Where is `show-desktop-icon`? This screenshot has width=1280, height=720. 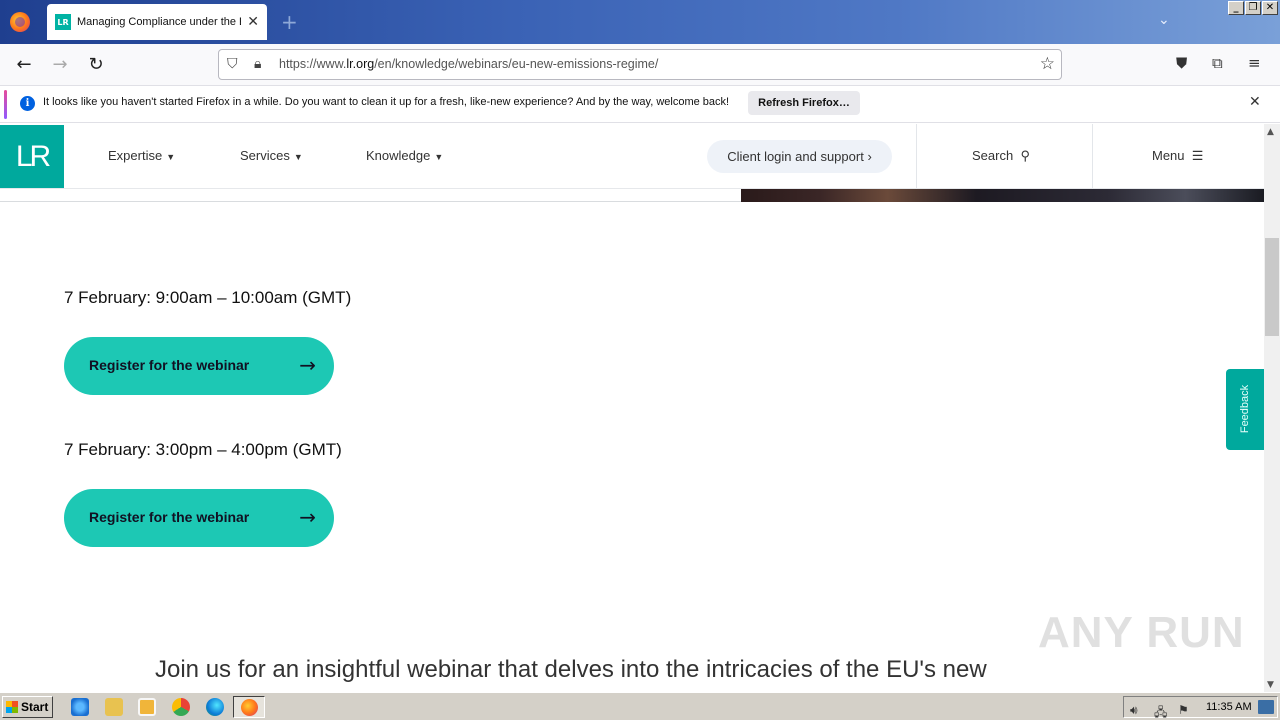 show-desktop-icon is located at coordinates (1266, 707).